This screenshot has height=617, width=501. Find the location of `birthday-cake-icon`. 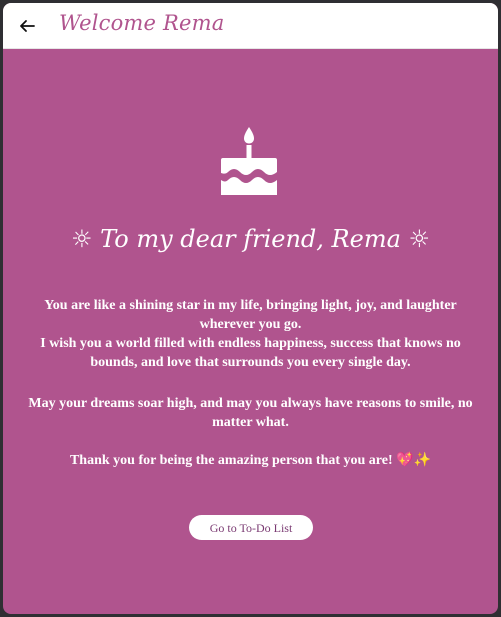

birthday-cake-icon is located at coordinates (249, 161).